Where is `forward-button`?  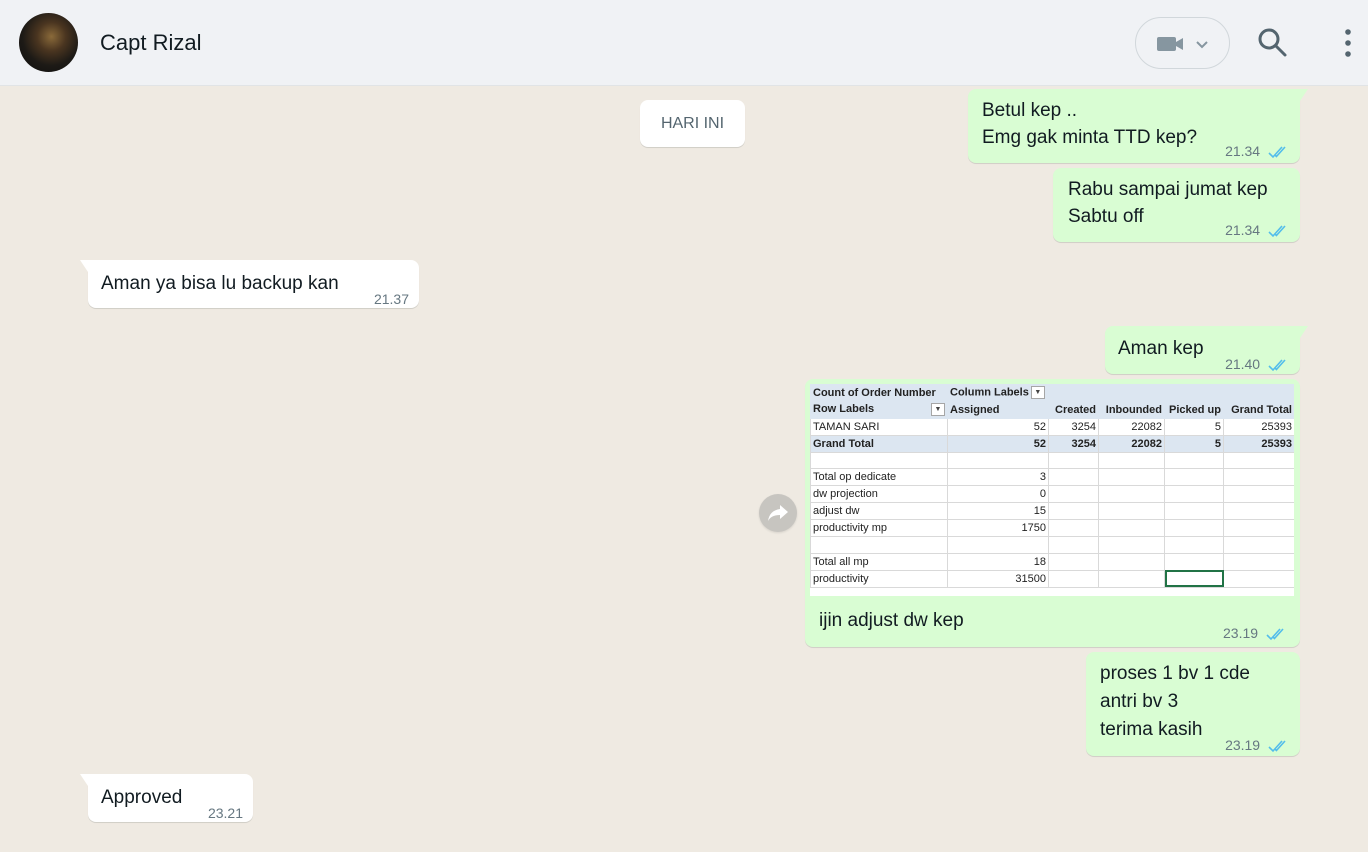
forward-button is located at coordinates (778, 513).